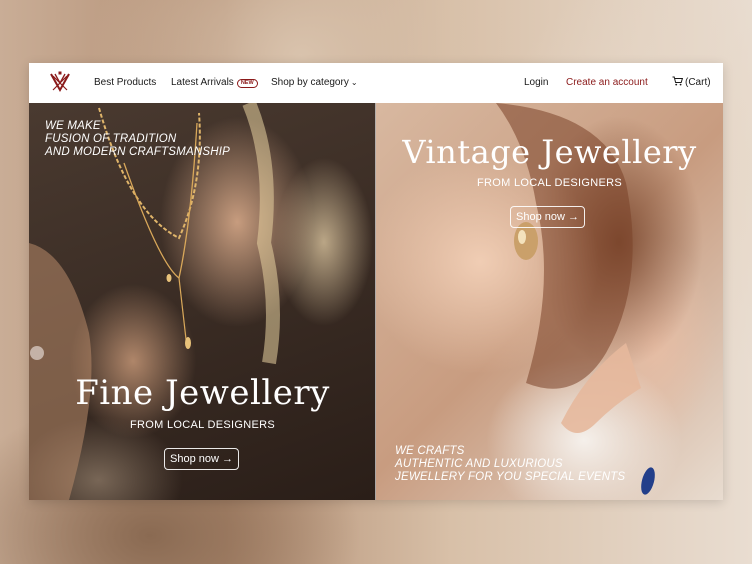  Describe the element at coordinates (310, 82) in the screenshot. I see `nav-shop-by-category-label: Shop by category` at that location.